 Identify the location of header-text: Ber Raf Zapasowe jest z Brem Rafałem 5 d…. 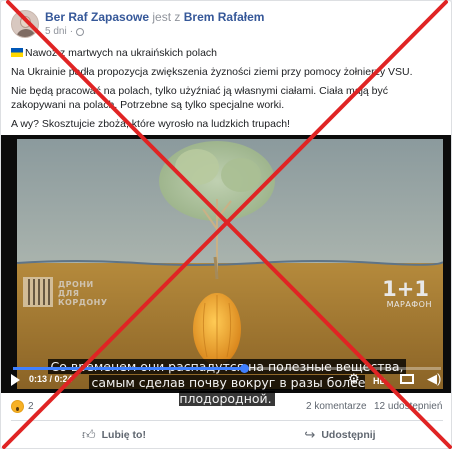
(154, 24).